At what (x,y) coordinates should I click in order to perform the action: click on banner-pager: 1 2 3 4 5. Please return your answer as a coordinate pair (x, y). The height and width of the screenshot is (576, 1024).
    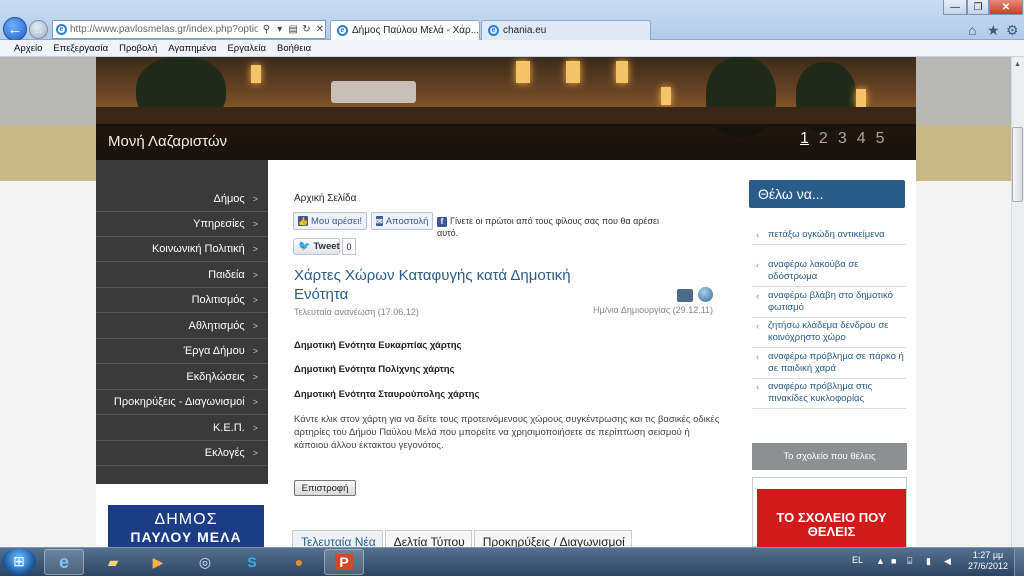
    Looking at the image, I should click on (842, 139).